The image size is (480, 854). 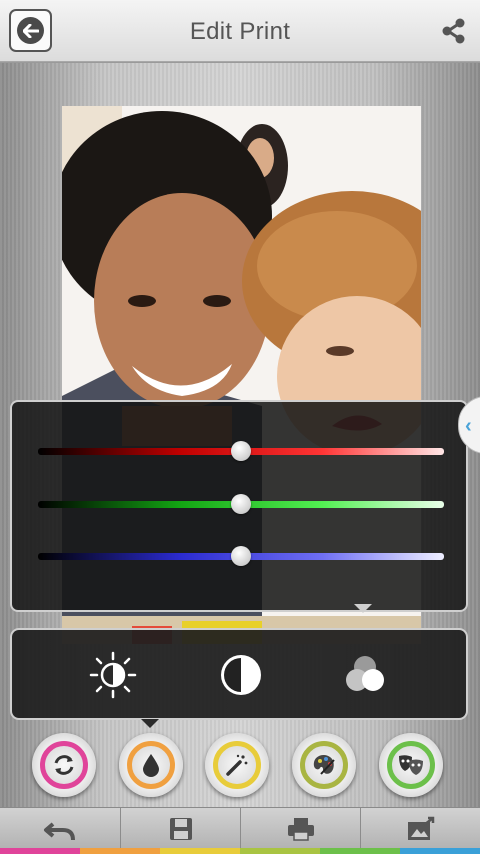 I want to click on undo-icon, so click(x=59, y=830).